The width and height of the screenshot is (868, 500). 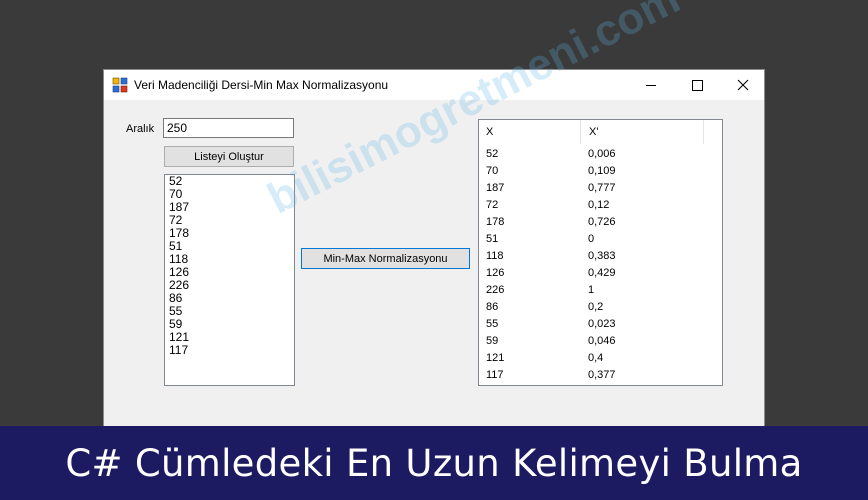 I want to click on listview-row: 55 0,023, so click(x=600, y=324).